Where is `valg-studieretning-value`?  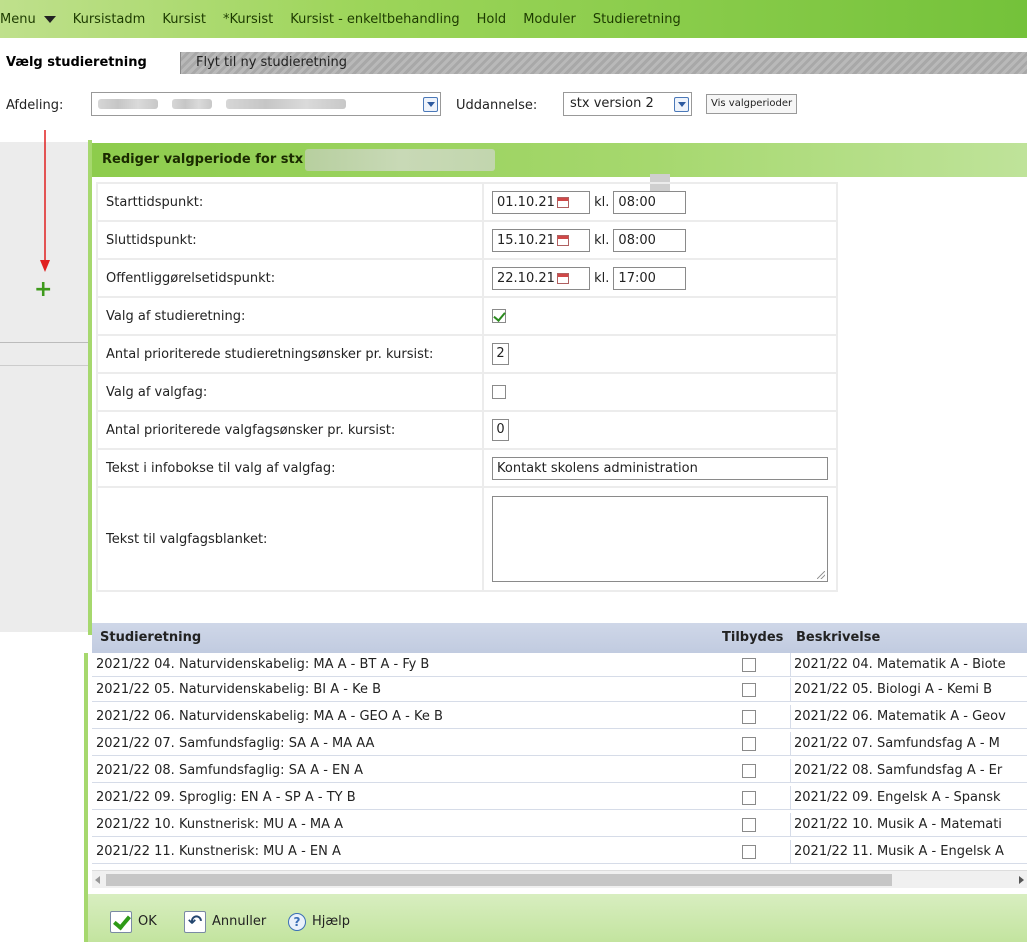 valg-studieretning-value is located at coordinates (660, 316).